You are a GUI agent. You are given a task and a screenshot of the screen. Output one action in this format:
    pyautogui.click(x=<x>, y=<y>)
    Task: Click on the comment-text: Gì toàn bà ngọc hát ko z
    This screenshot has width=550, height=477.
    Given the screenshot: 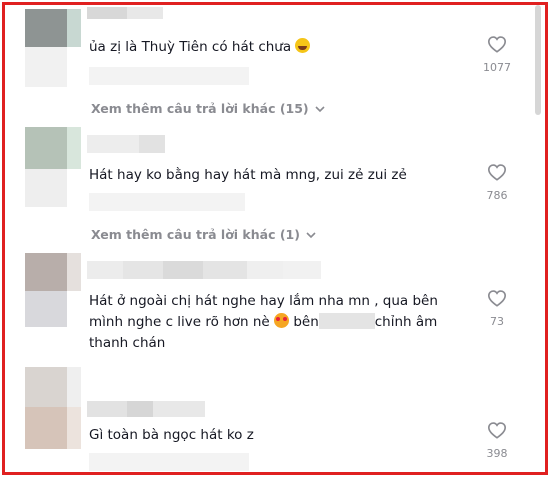 What is the action you would take?
    pyautogui.click(x=171, y=435)
    